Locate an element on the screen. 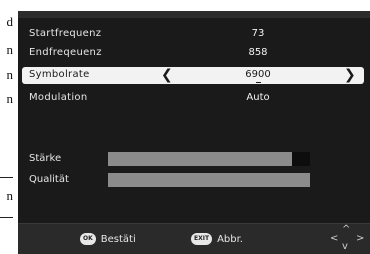 Image resolution: width=370 pixels, height=254 pixels. row-label: Modulation is located at coordinates (58, 97).